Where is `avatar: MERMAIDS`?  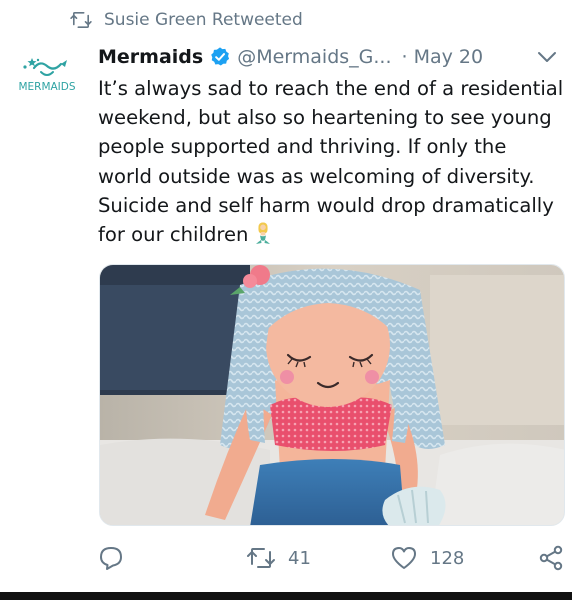 avatar: MERMAIDS is located at coordinates (47, 75).